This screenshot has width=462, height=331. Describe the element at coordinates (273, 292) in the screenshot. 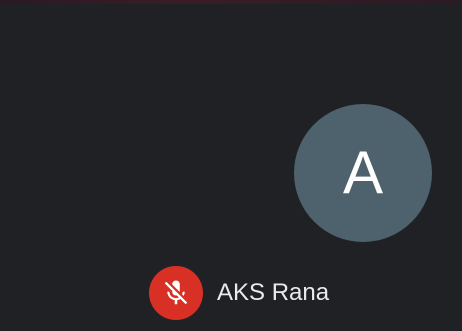

I see `participant-name: AKS Rana` at that location.